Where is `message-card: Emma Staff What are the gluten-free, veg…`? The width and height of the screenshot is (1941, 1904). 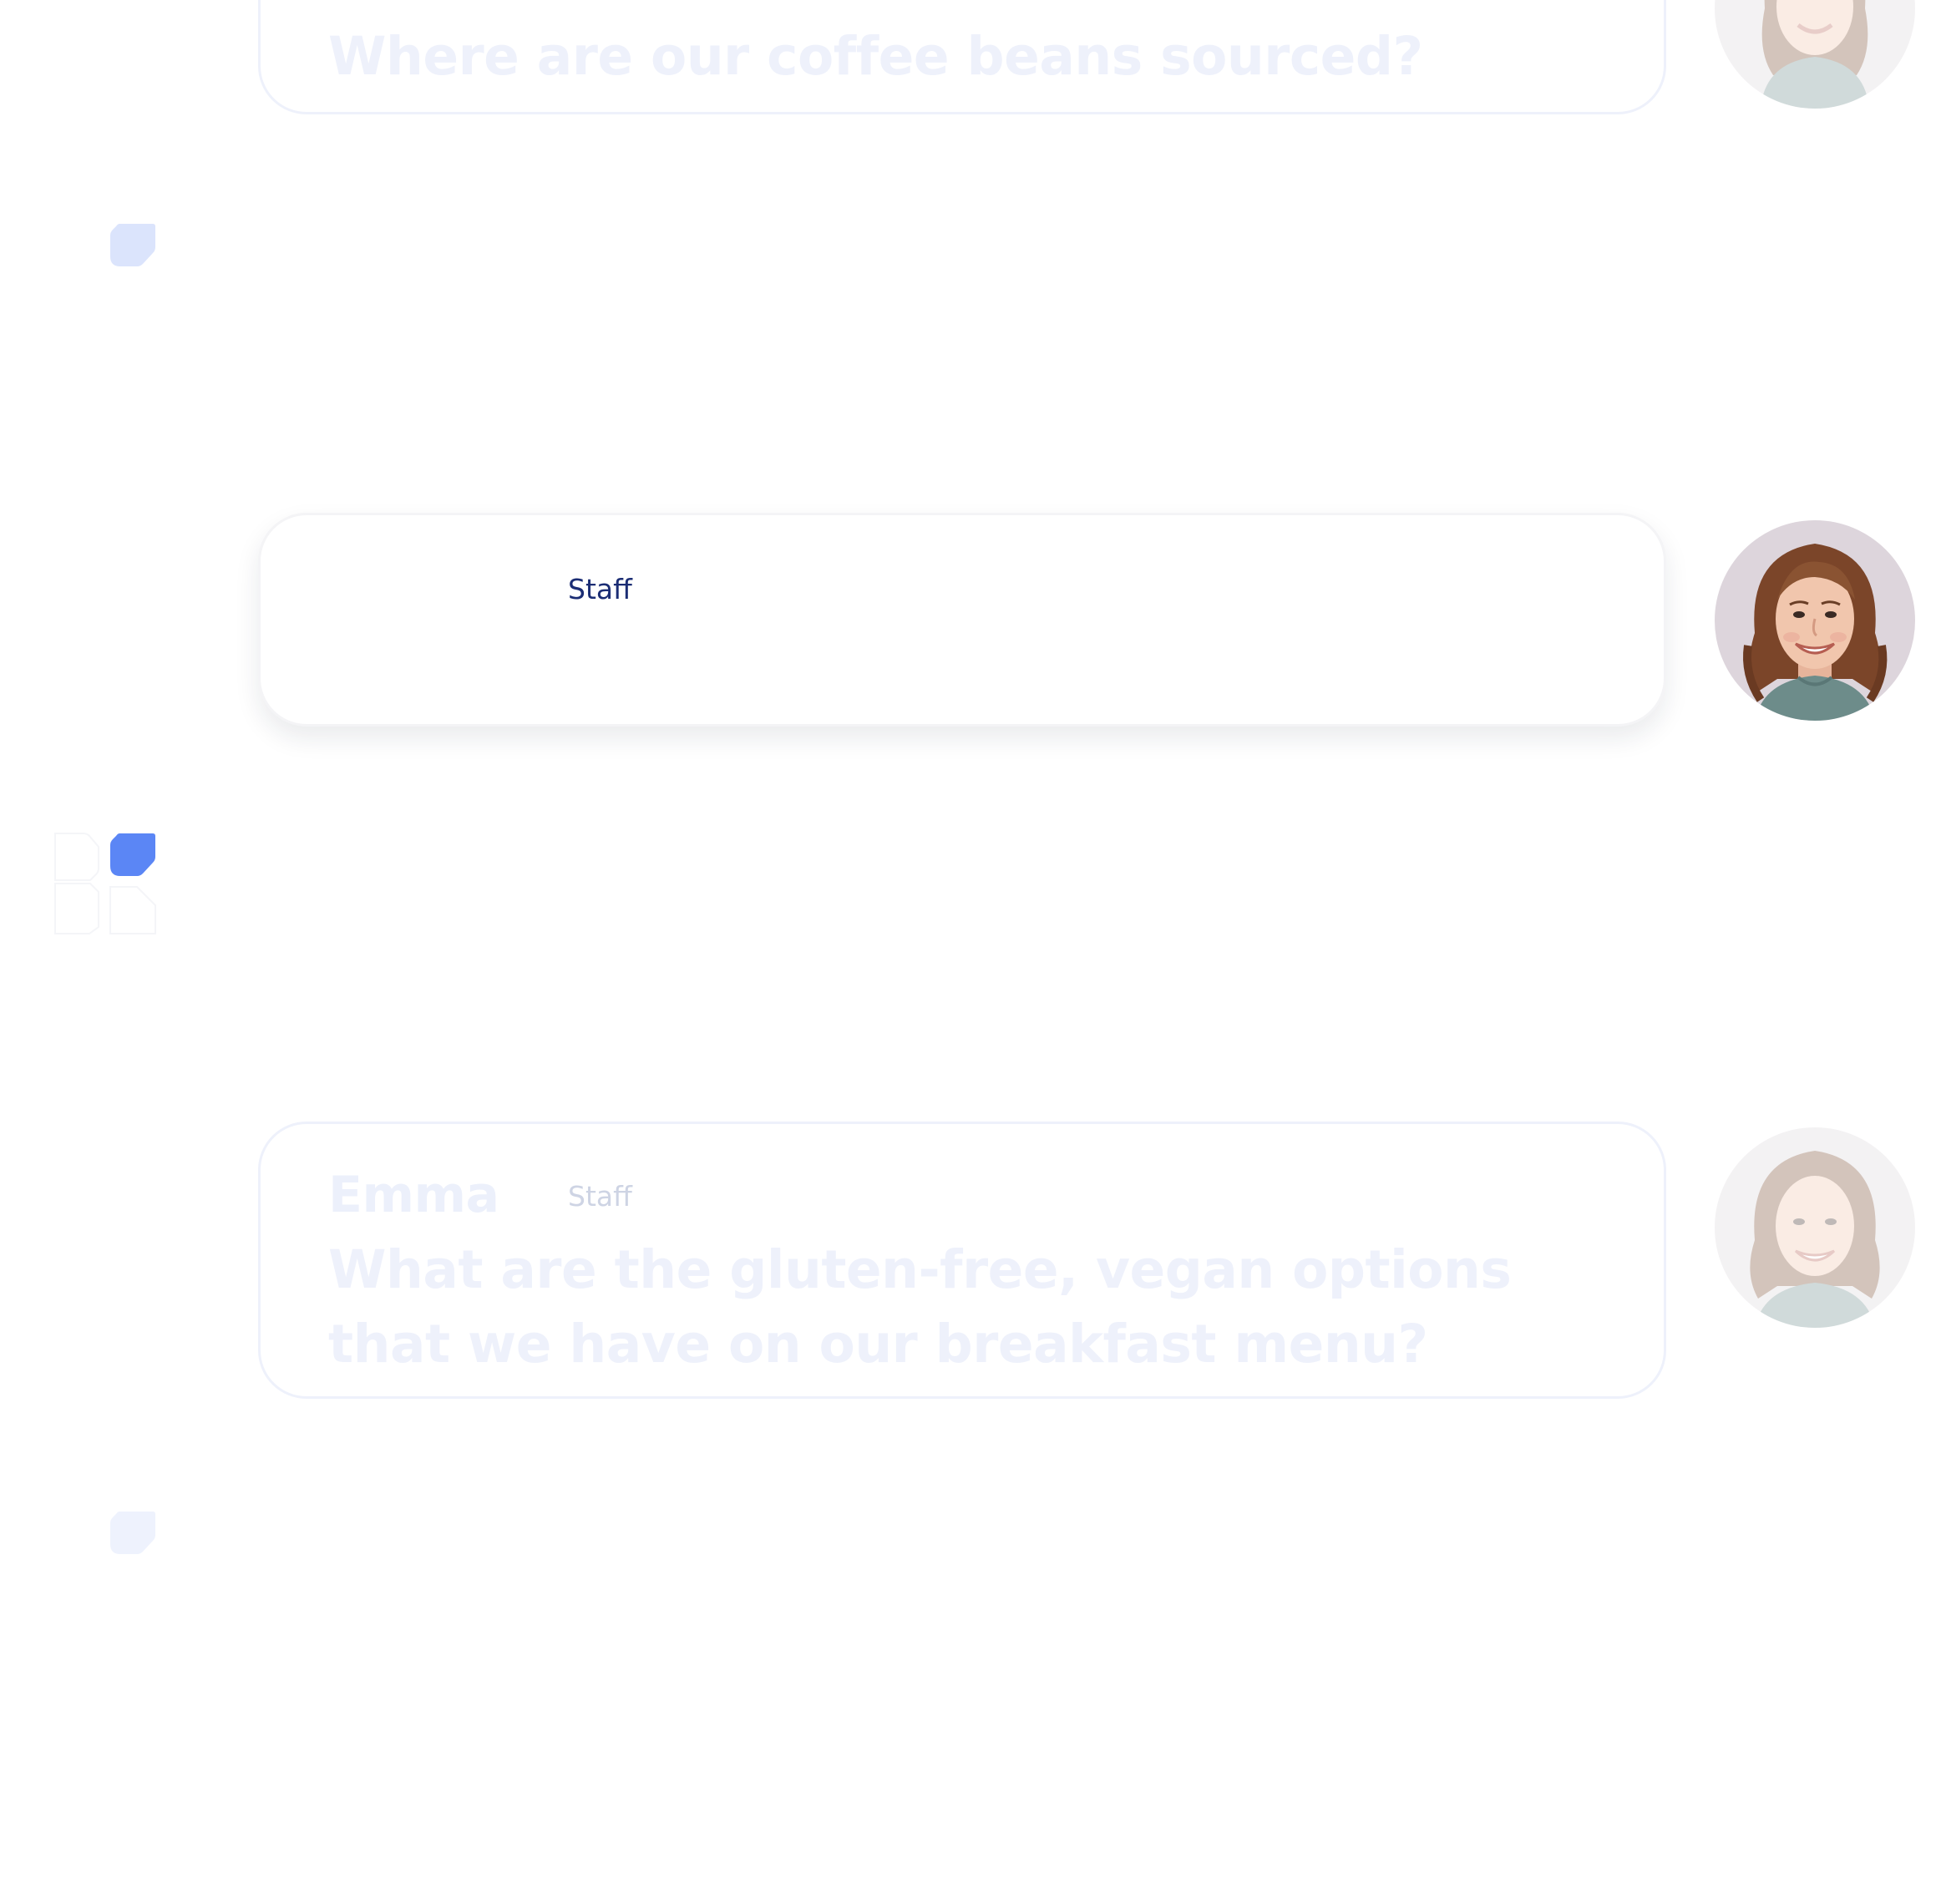 message-card: Emma Staff What are the gluten-free, veg… is located at coordinates (962, 1260).